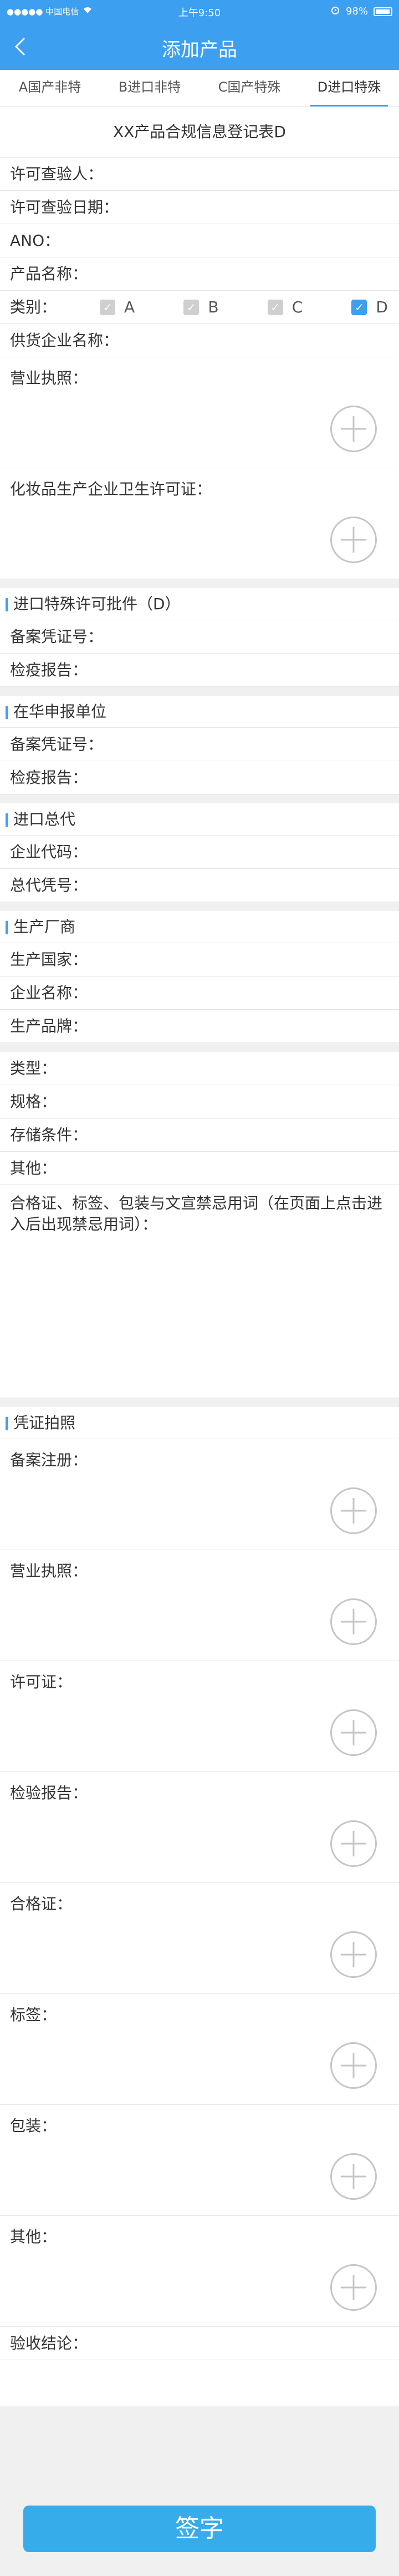  Describe the element at coordinates (199, 1423) in the screenshot. I see `section-photos-title: 凭证拍照` at that location.